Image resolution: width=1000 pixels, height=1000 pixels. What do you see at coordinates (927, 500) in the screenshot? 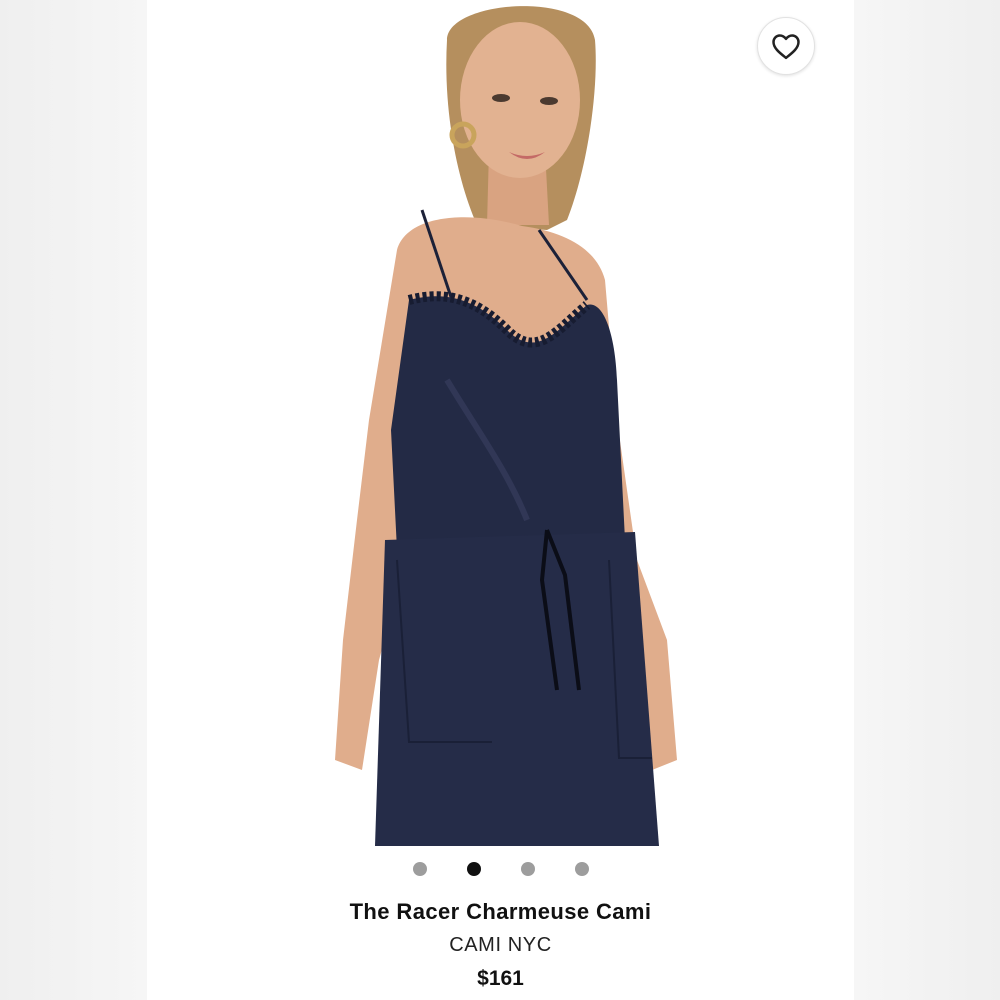
I see `right-backdrop` at bounding box center [927, 500].